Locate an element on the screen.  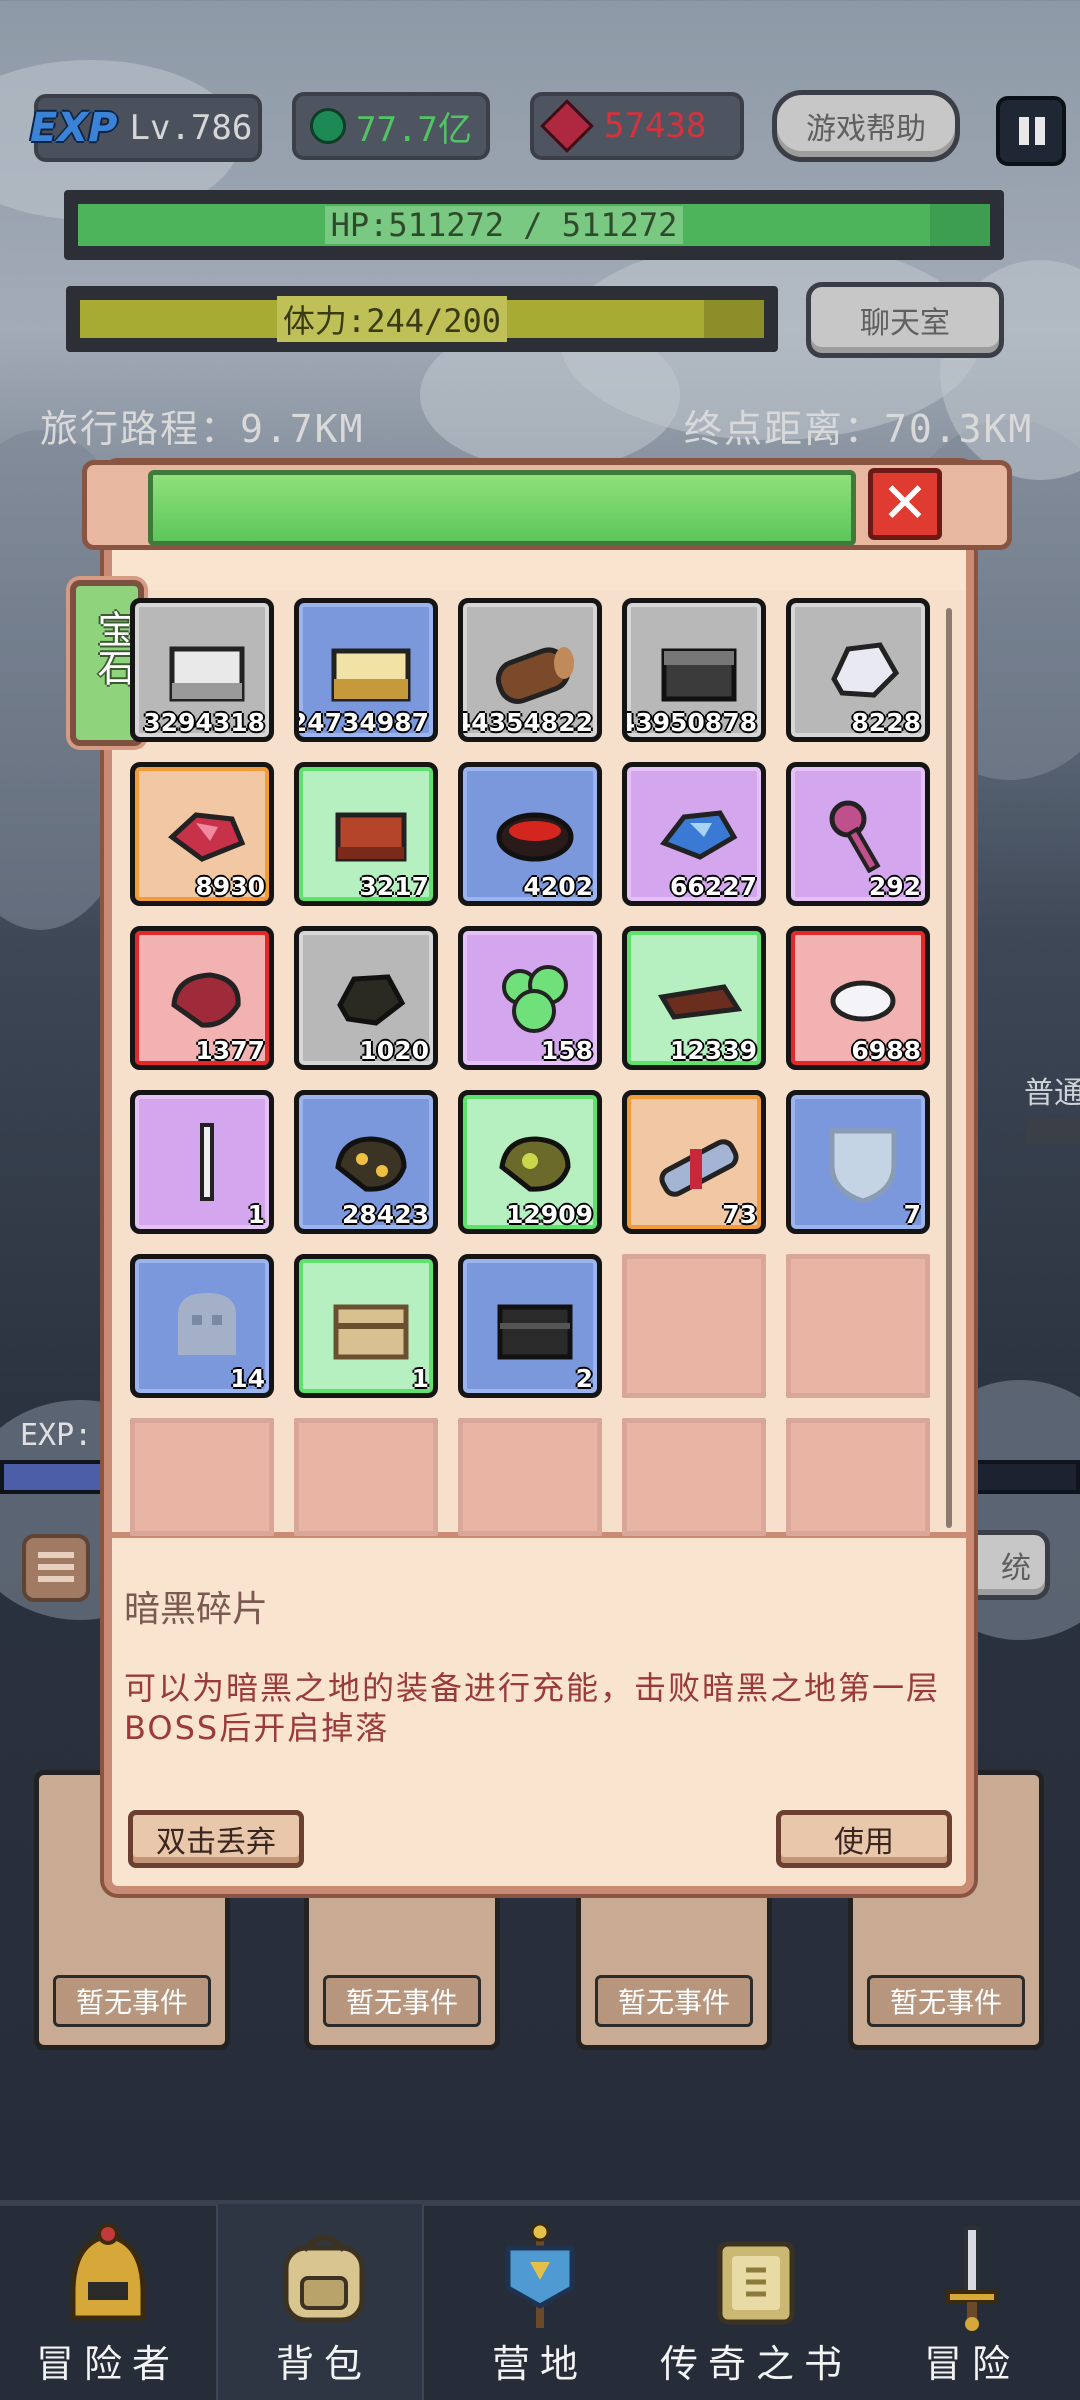
inventory-slot: 2 is located at coordinates (530, 1326).